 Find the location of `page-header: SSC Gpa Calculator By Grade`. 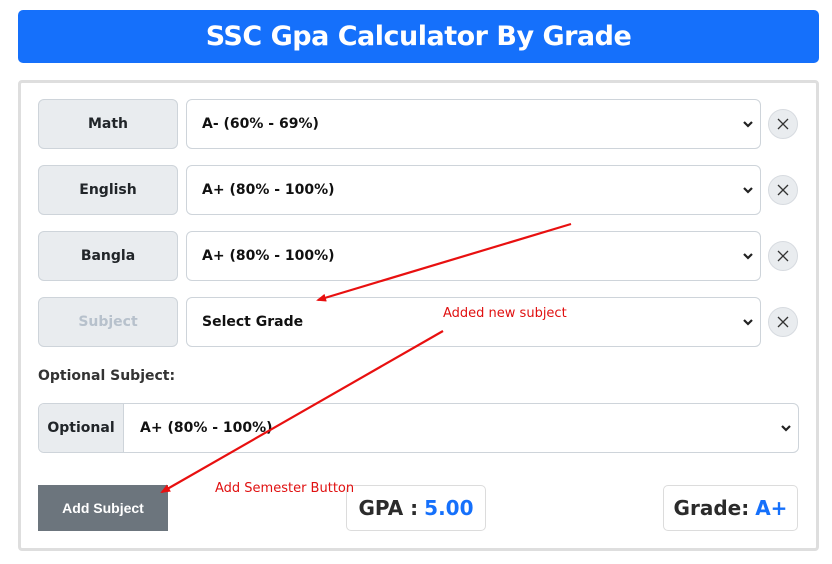

page-header: SSC Gpa Calculator By Grade is located at coordinates (418, 36).